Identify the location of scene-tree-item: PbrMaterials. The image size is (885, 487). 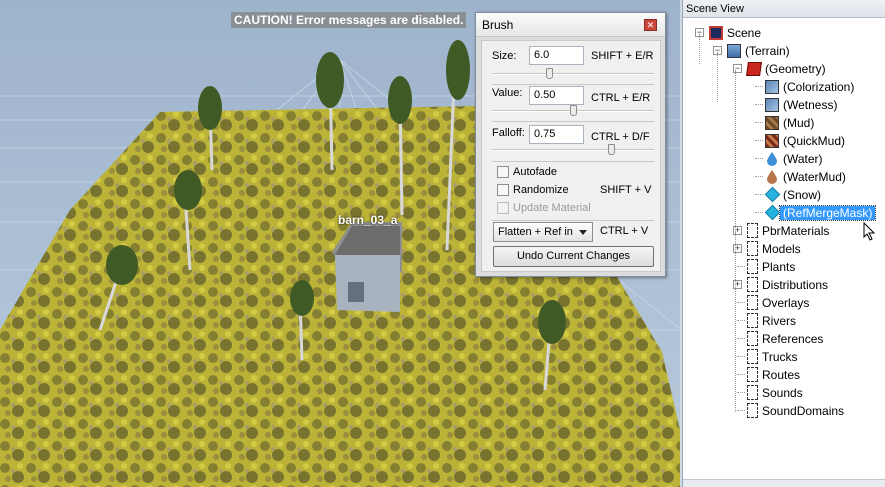
(788, 230).